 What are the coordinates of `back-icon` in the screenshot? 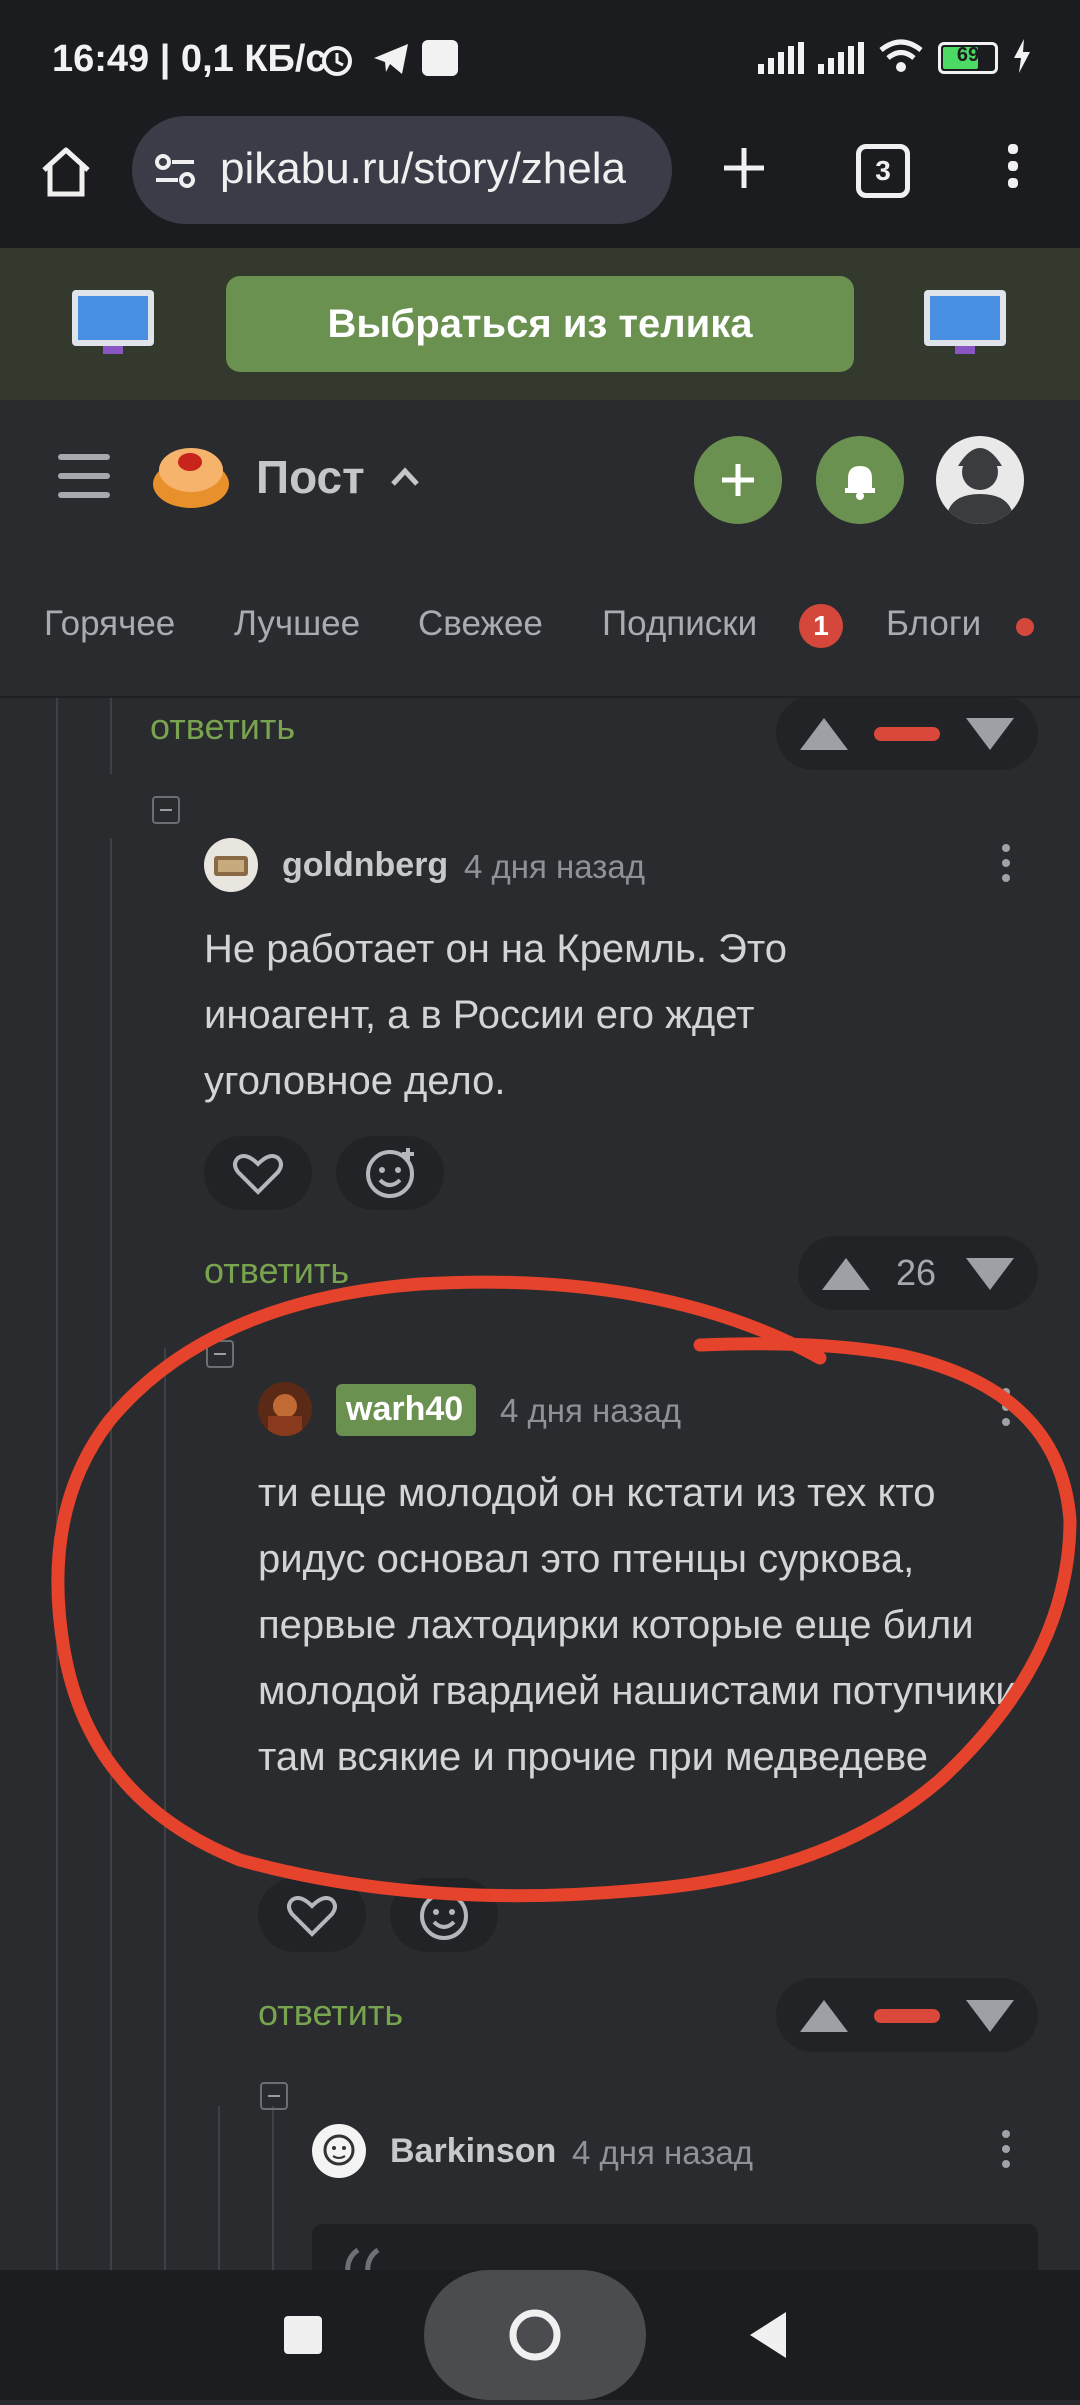 It's located at (768, 2337).